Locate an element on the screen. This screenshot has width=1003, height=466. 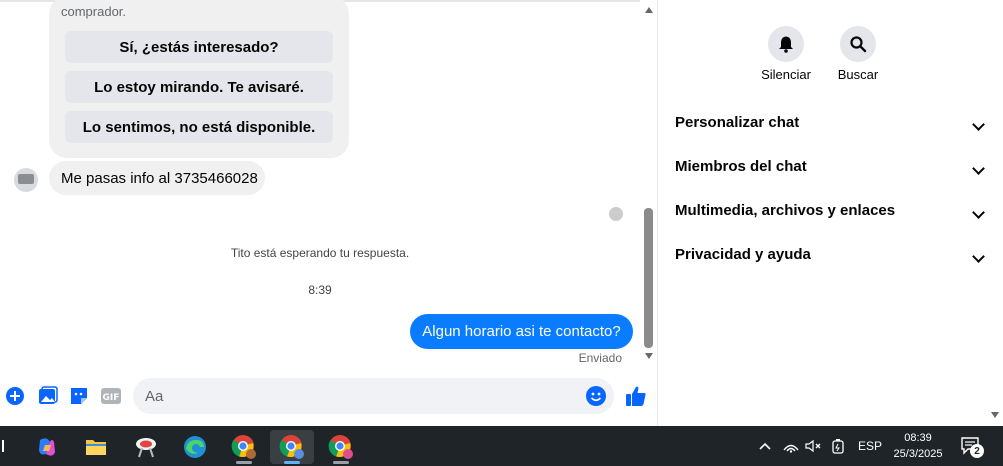
edge-icon is located at coordinates (195, 447).